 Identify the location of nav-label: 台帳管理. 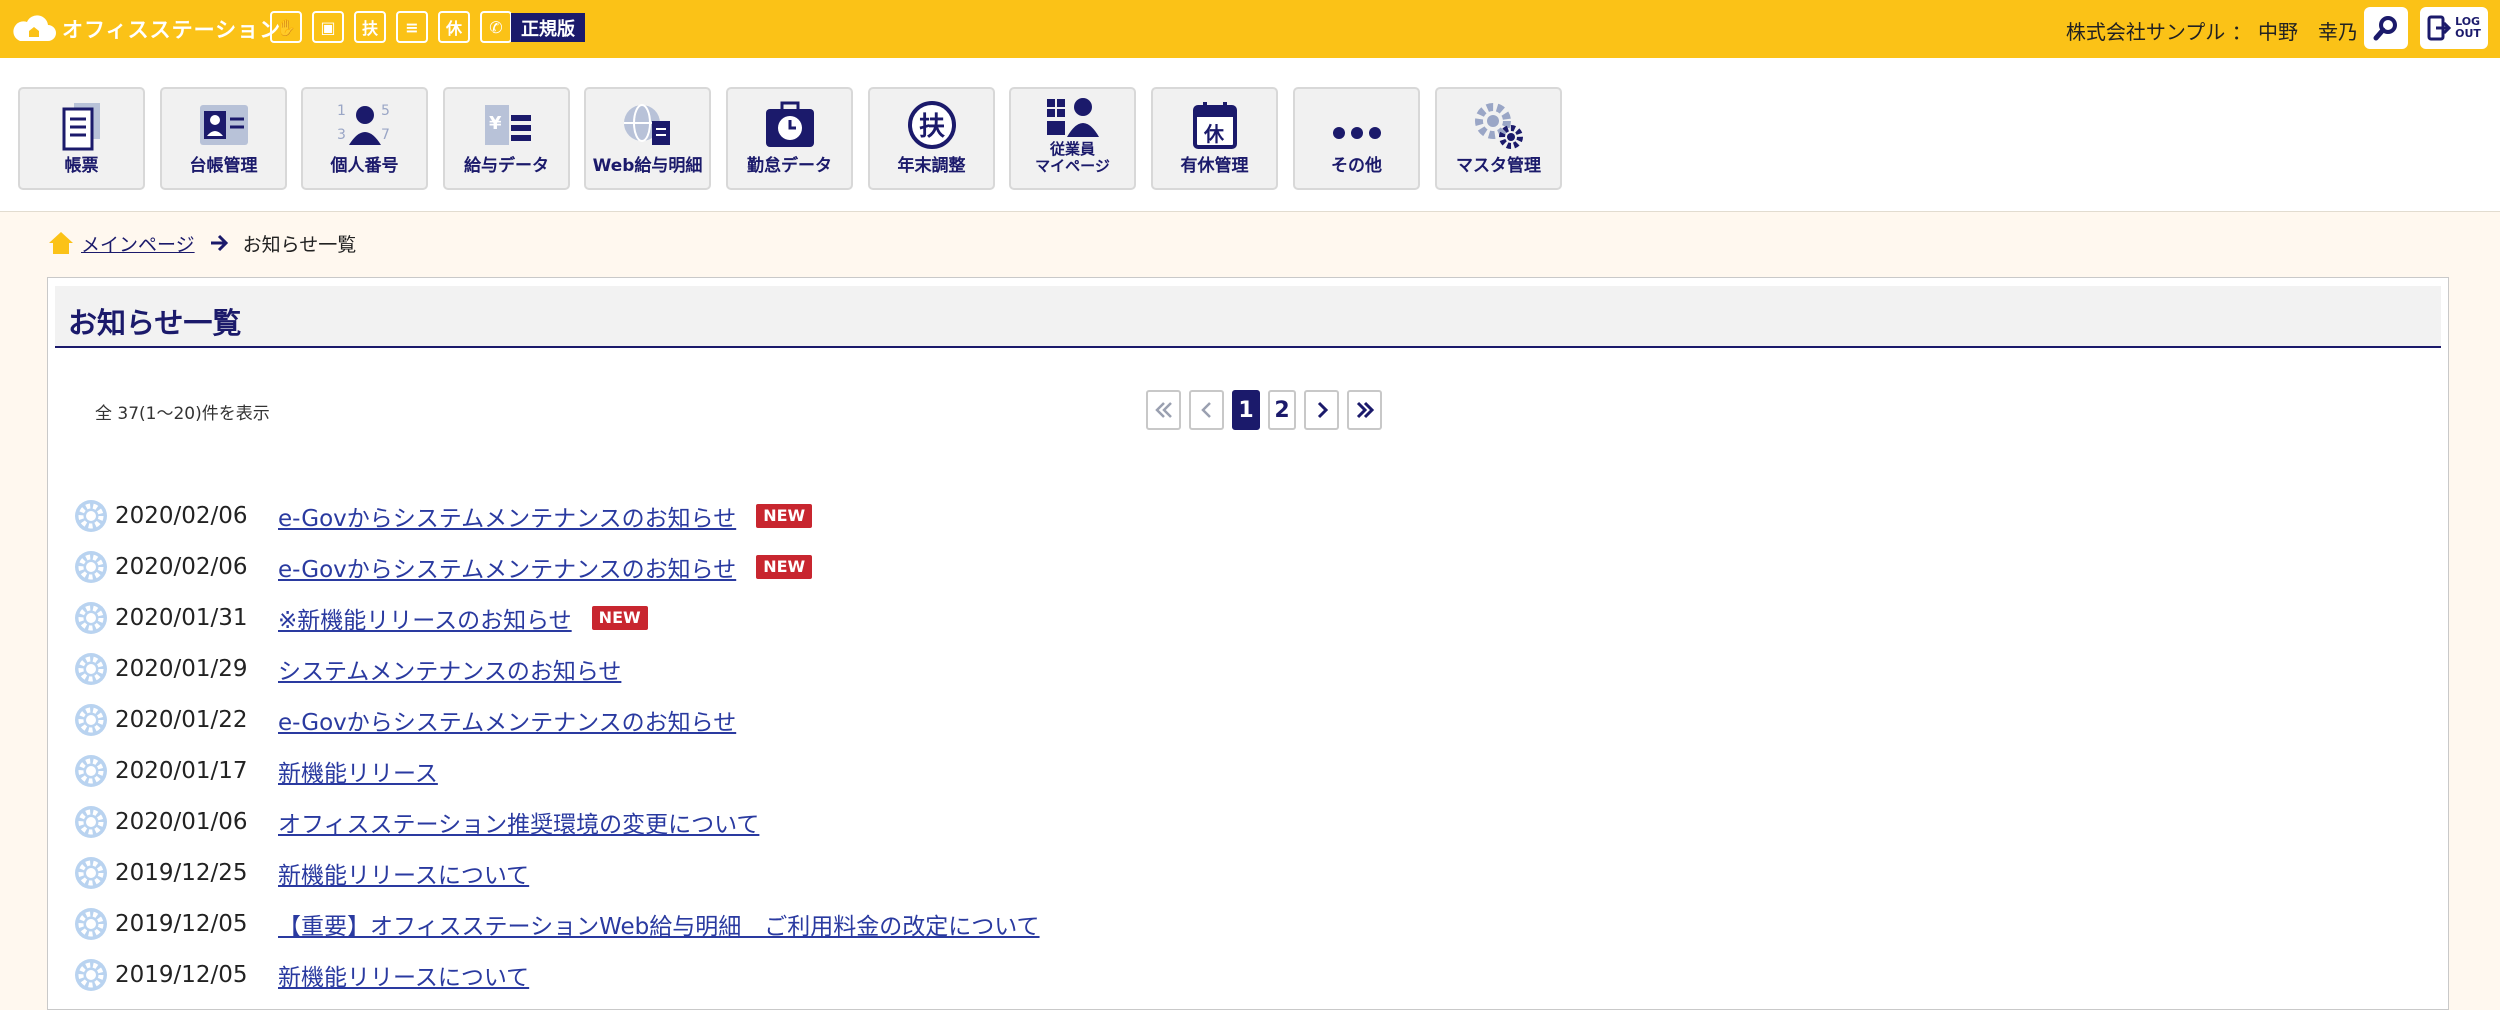
(223, 166).